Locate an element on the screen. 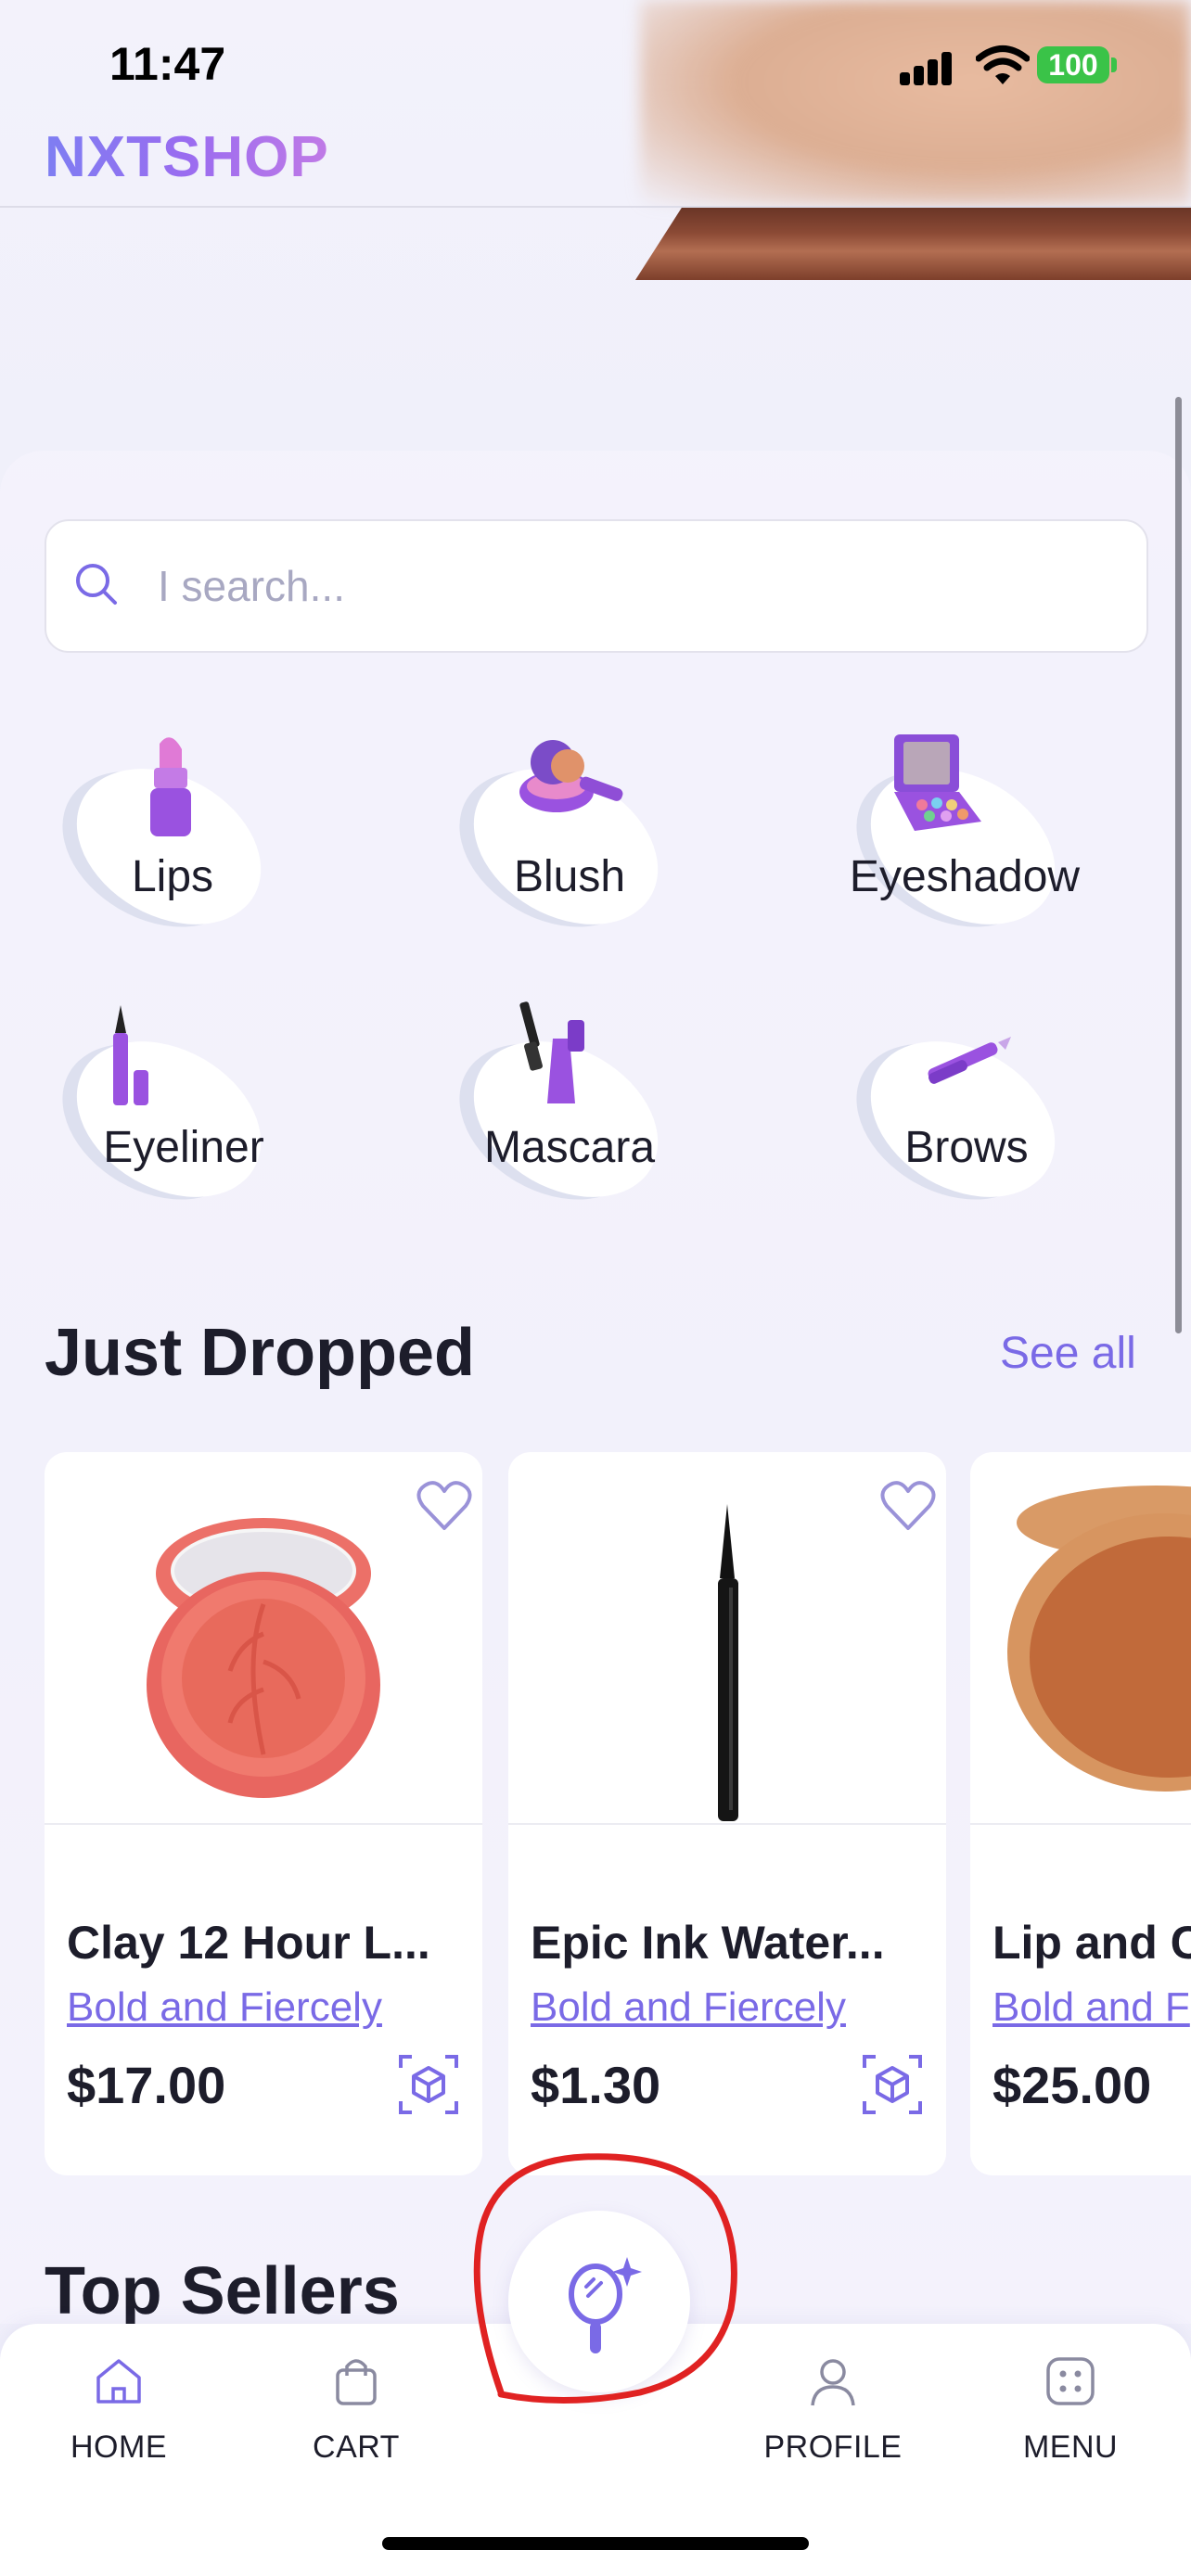 This screenshot has height=2576, width=1191. red-circle-annotation is located at coordinates (605, 2278).